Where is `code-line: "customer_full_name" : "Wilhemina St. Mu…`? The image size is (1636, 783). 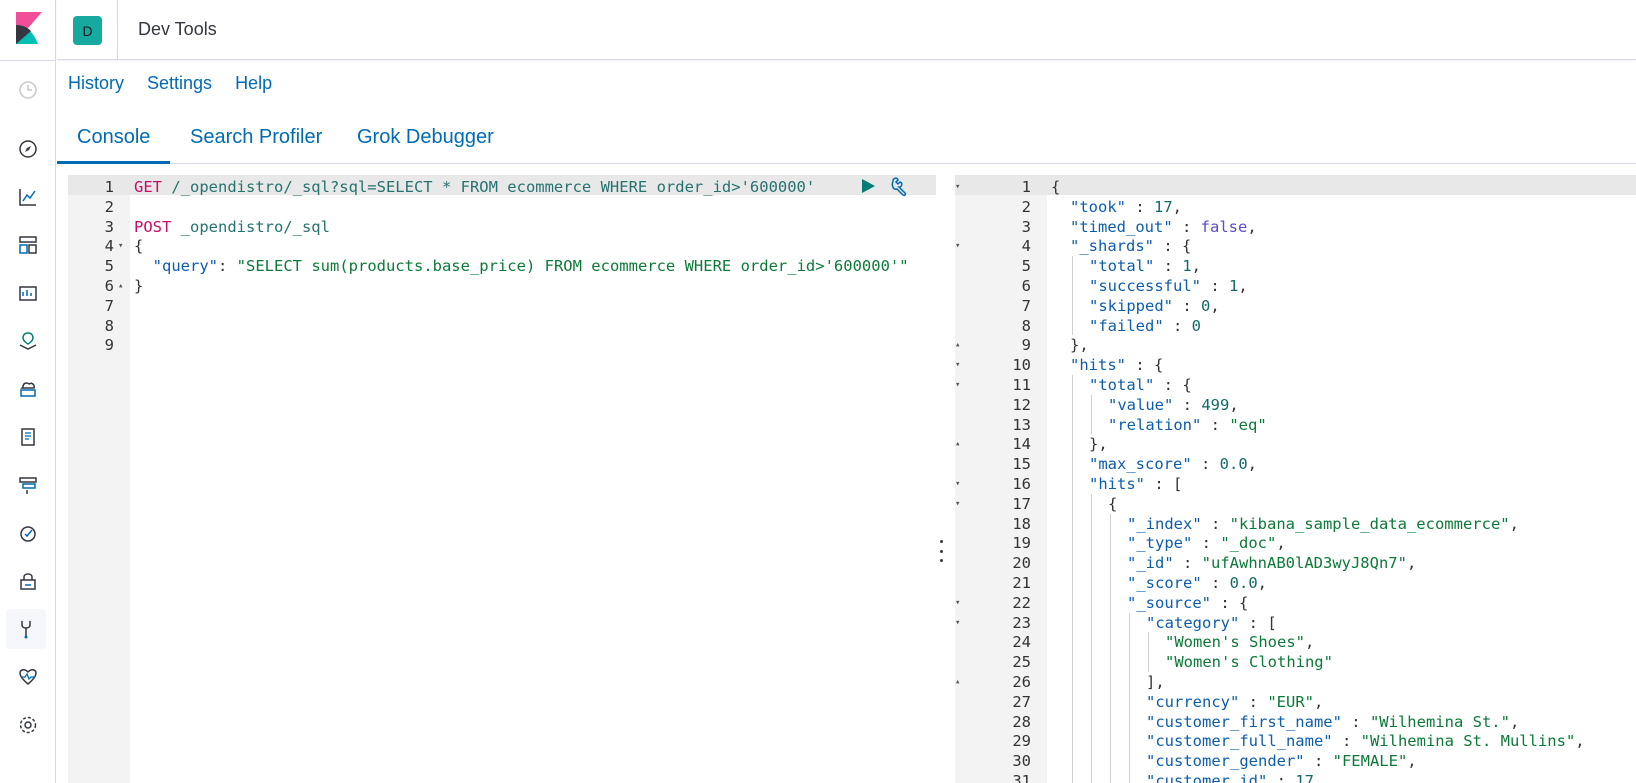 code-line: "customer_full_name" : "Wilhemina St. Mu… is located at coordinates (1365, 741).